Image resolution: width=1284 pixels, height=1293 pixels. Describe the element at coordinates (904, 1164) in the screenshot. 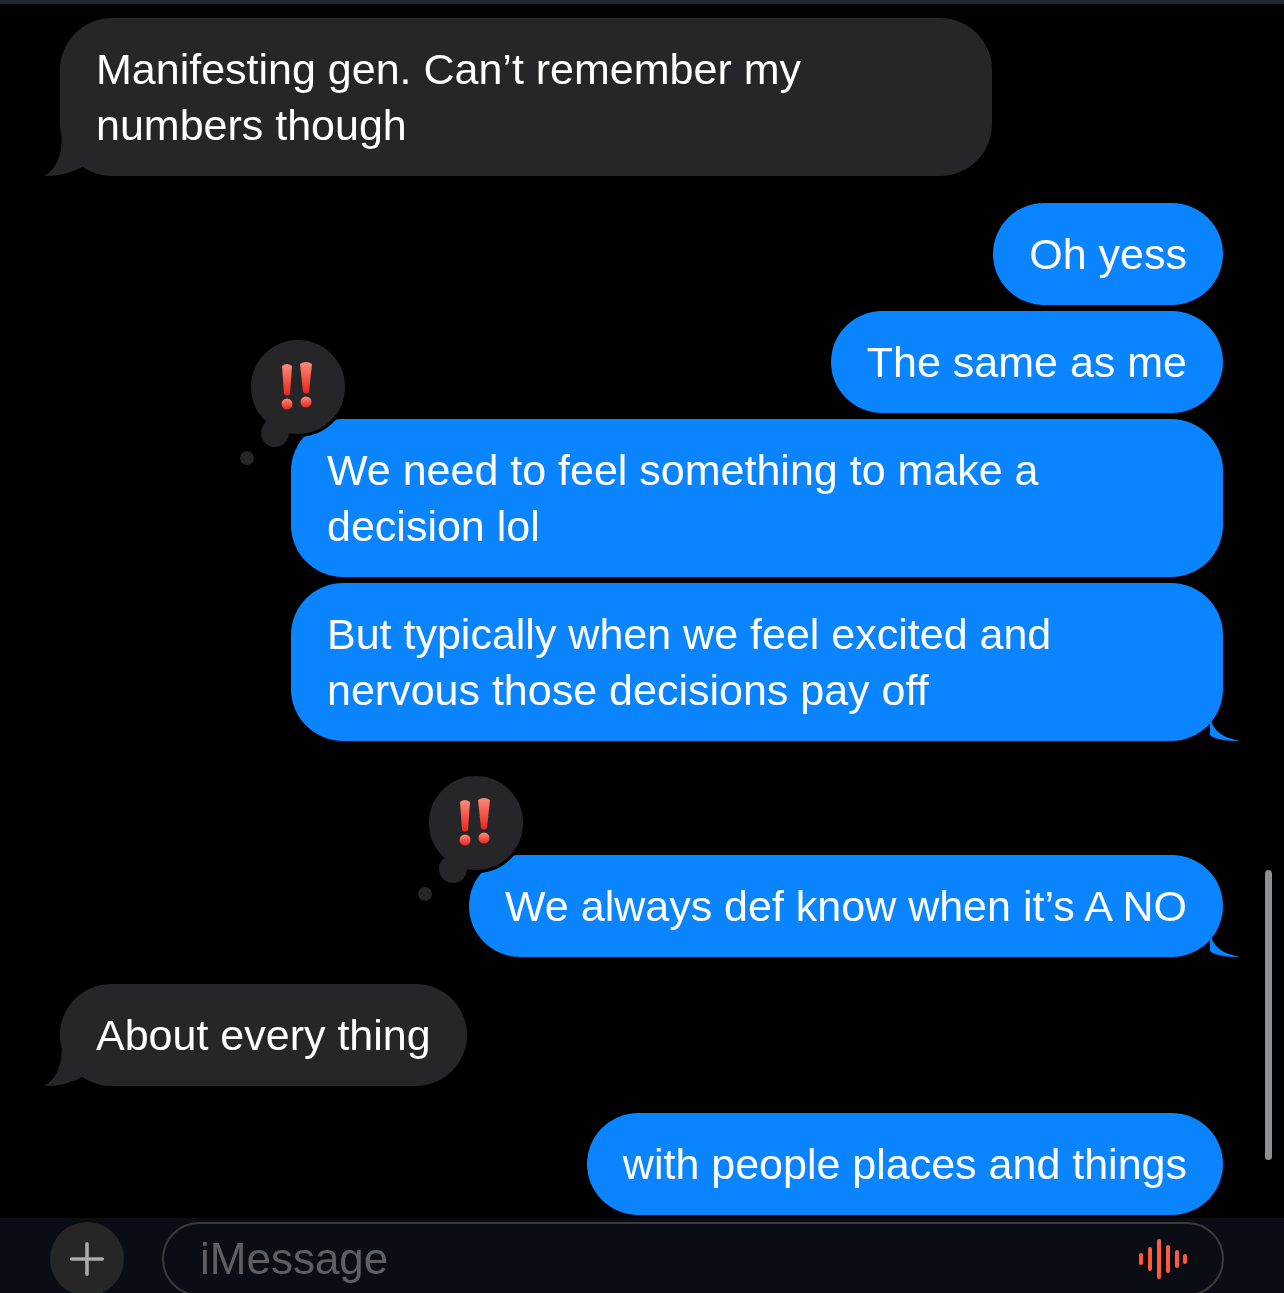

I see `message-bubble: with people places and things` at that location.